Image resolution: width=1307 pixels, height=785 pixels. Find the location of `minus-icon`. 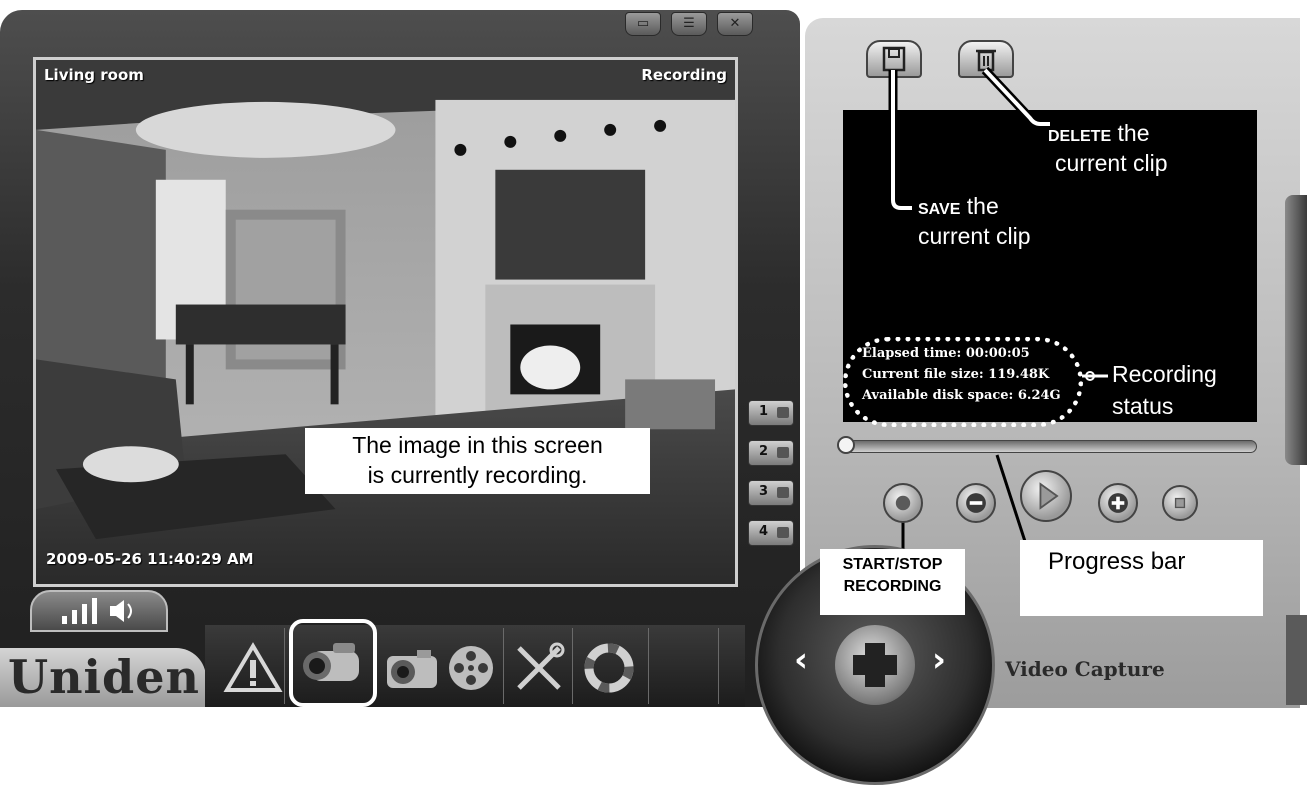

minus-icon is located at coordinates (976, 503).